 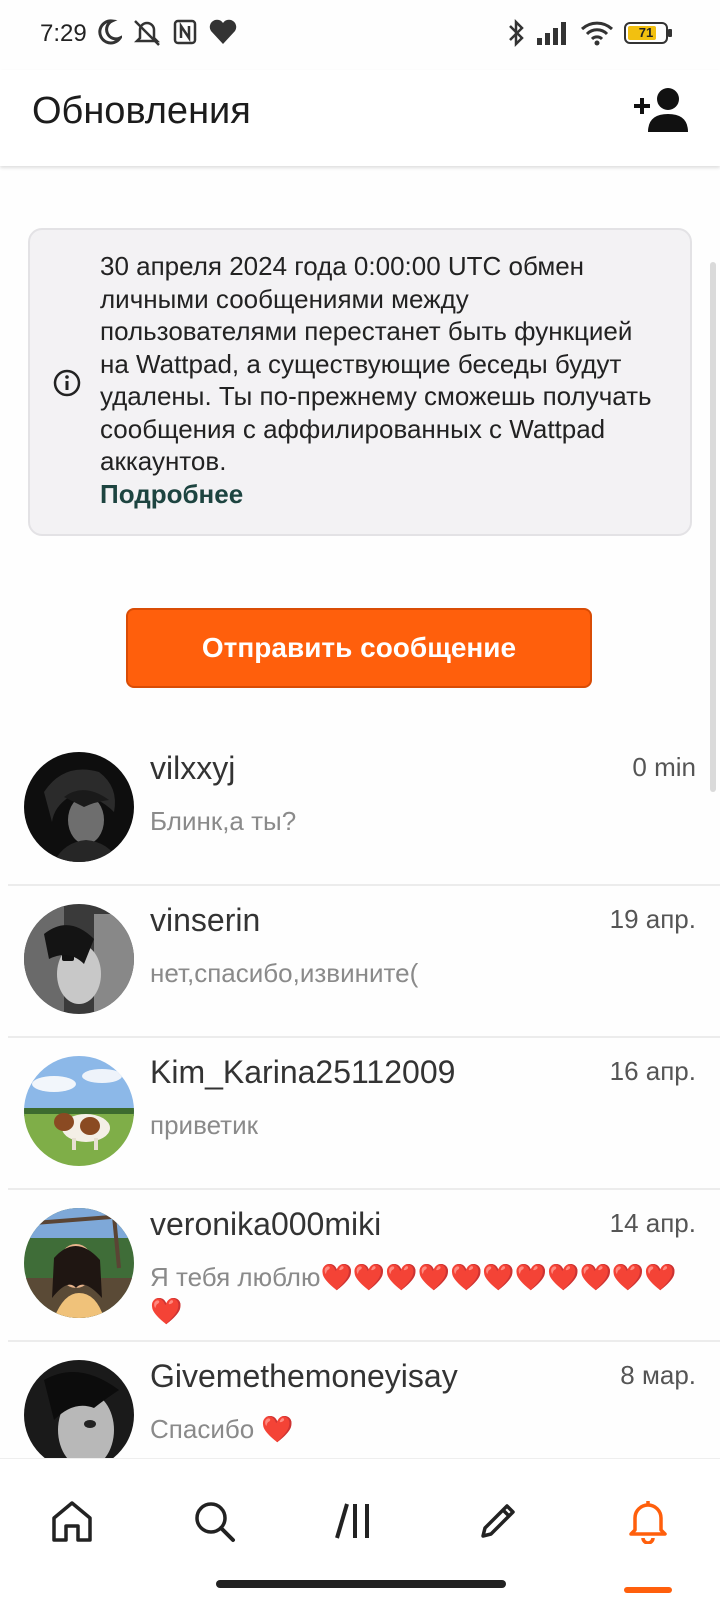 What do you see at coordinates (364, 1114) in the screenshot?
I see `conversation-item: Kim_Karina25112009 приветик 16 апр.` at bounding box center [364, 1114].